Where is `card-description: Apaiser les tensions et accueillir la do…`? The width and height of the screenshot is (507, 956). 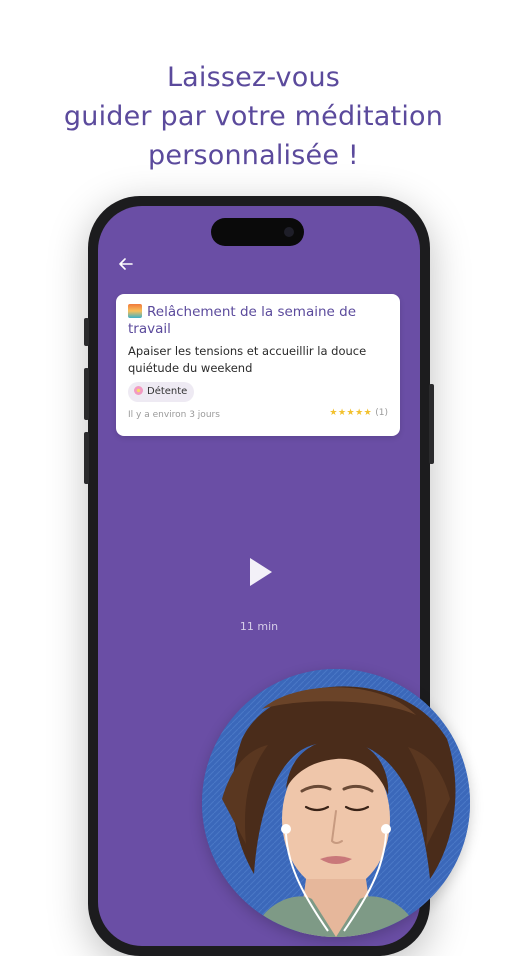
card-description: Apaiser les tensions et accueillir la do… is located at coordinates (247, 359).